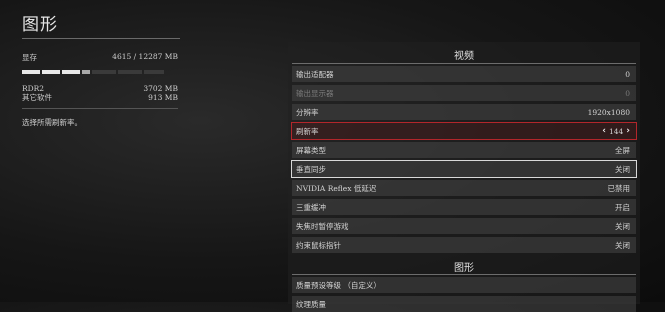 This screenshot has height=312, width=665. Describe the element at coordinates (464, 112) in the screenshot. I see `option-resolution: 分辨率 1920x1080` at that location.